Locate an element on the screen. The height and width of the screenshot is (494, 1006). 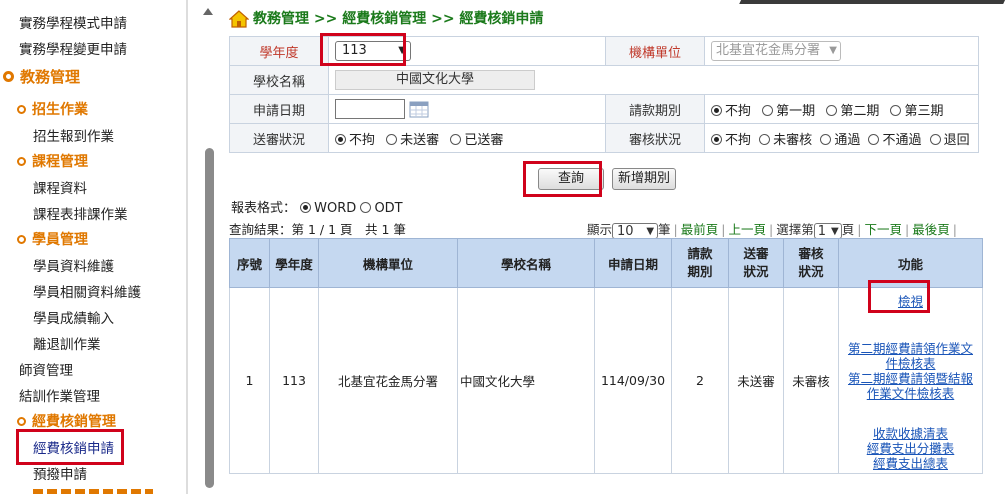
checklist-link-1: 第二期經費請領作業文件檢核表 is located at coordinates (910, 356).